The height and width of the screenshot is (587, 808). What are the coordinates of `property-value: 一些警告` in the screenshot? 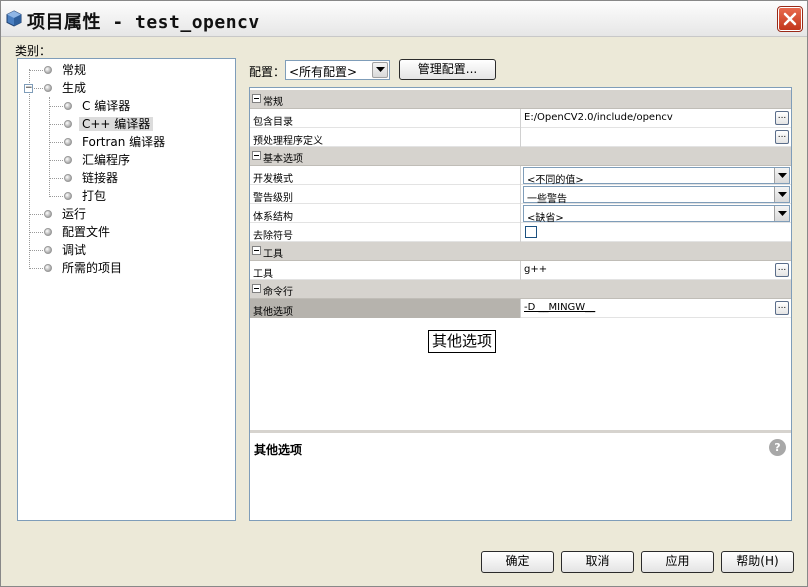 It's located at (547, 199).